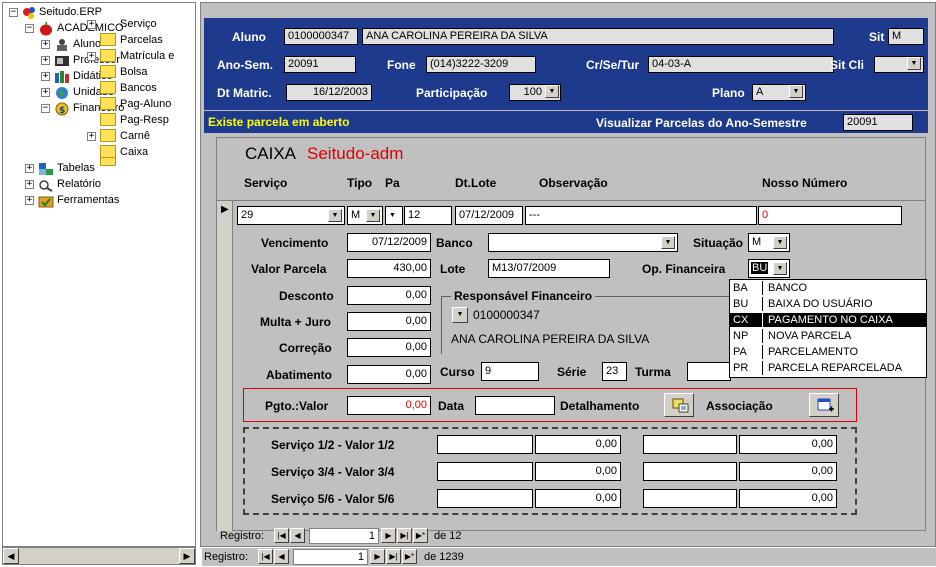  What do you see at coordinates (878, 122) in the screenshot?
I see `visualizar-field: 20091` at bounding box center [878, 122].